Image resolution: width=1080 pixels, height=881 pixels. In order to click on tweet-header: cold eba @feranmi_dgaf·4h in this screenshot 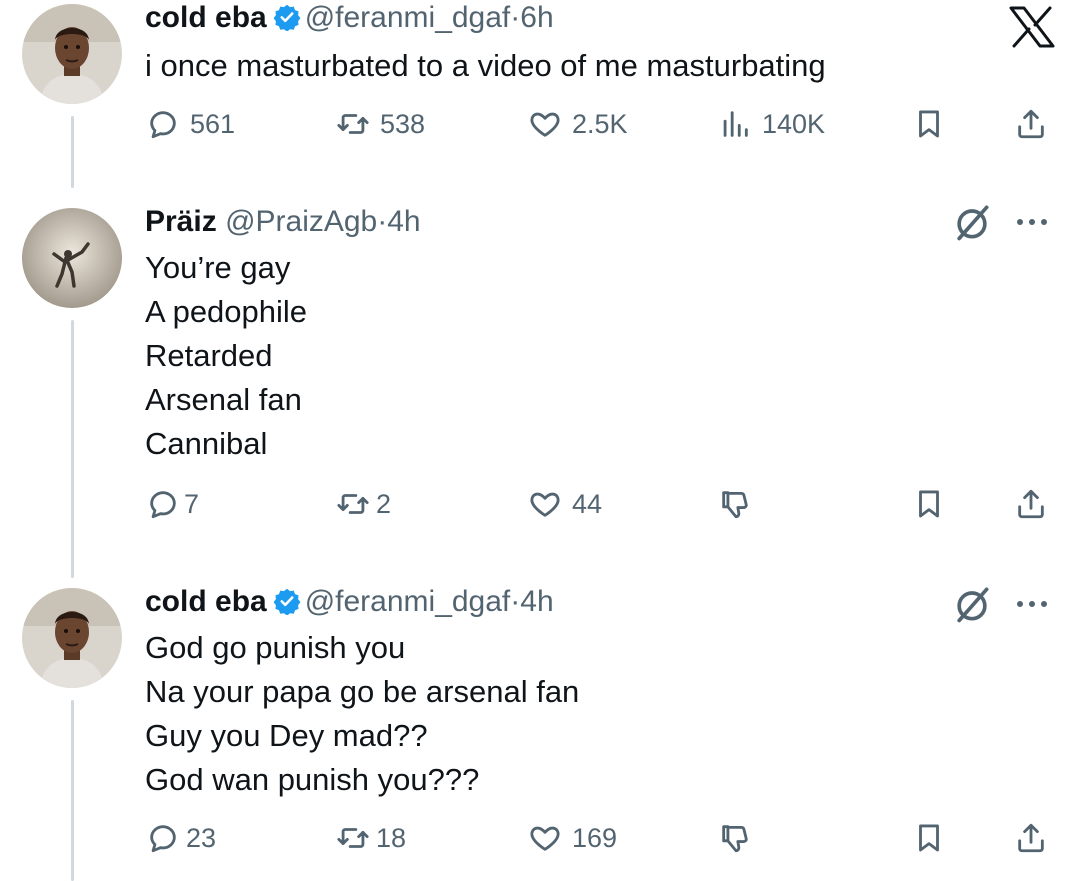, I will do `click(349, 602)`.